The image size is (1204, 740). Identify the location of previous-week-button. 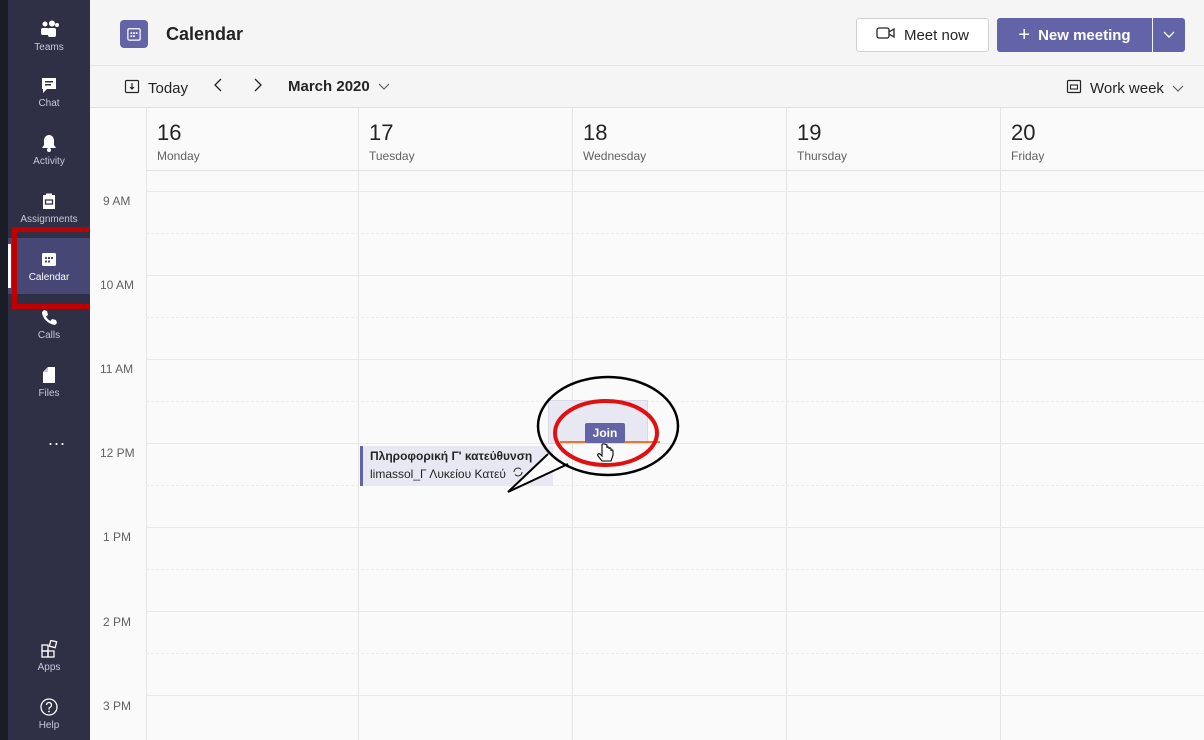
(218, 87).